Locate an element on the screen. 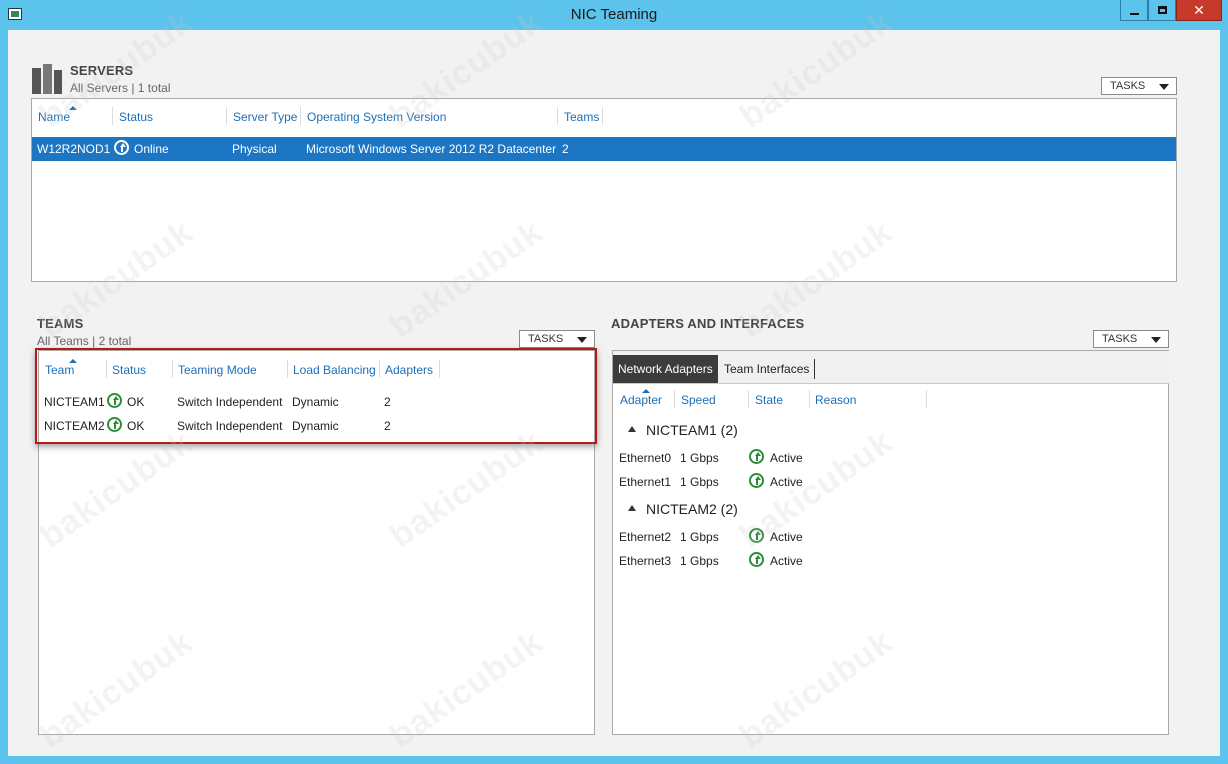 The image size is (1228, 764). adapters-col-state: State is located at coordinates (769, 400).